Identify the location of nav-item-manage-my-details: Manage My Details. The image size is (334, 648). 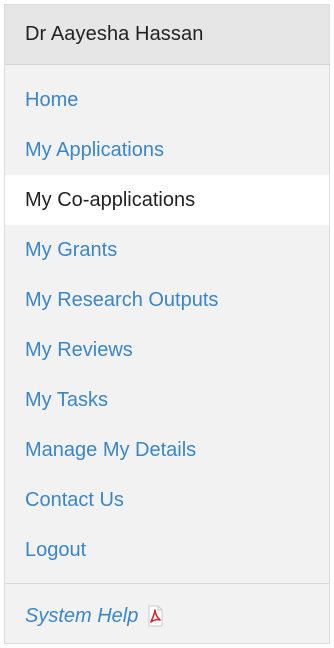
(167, 450).